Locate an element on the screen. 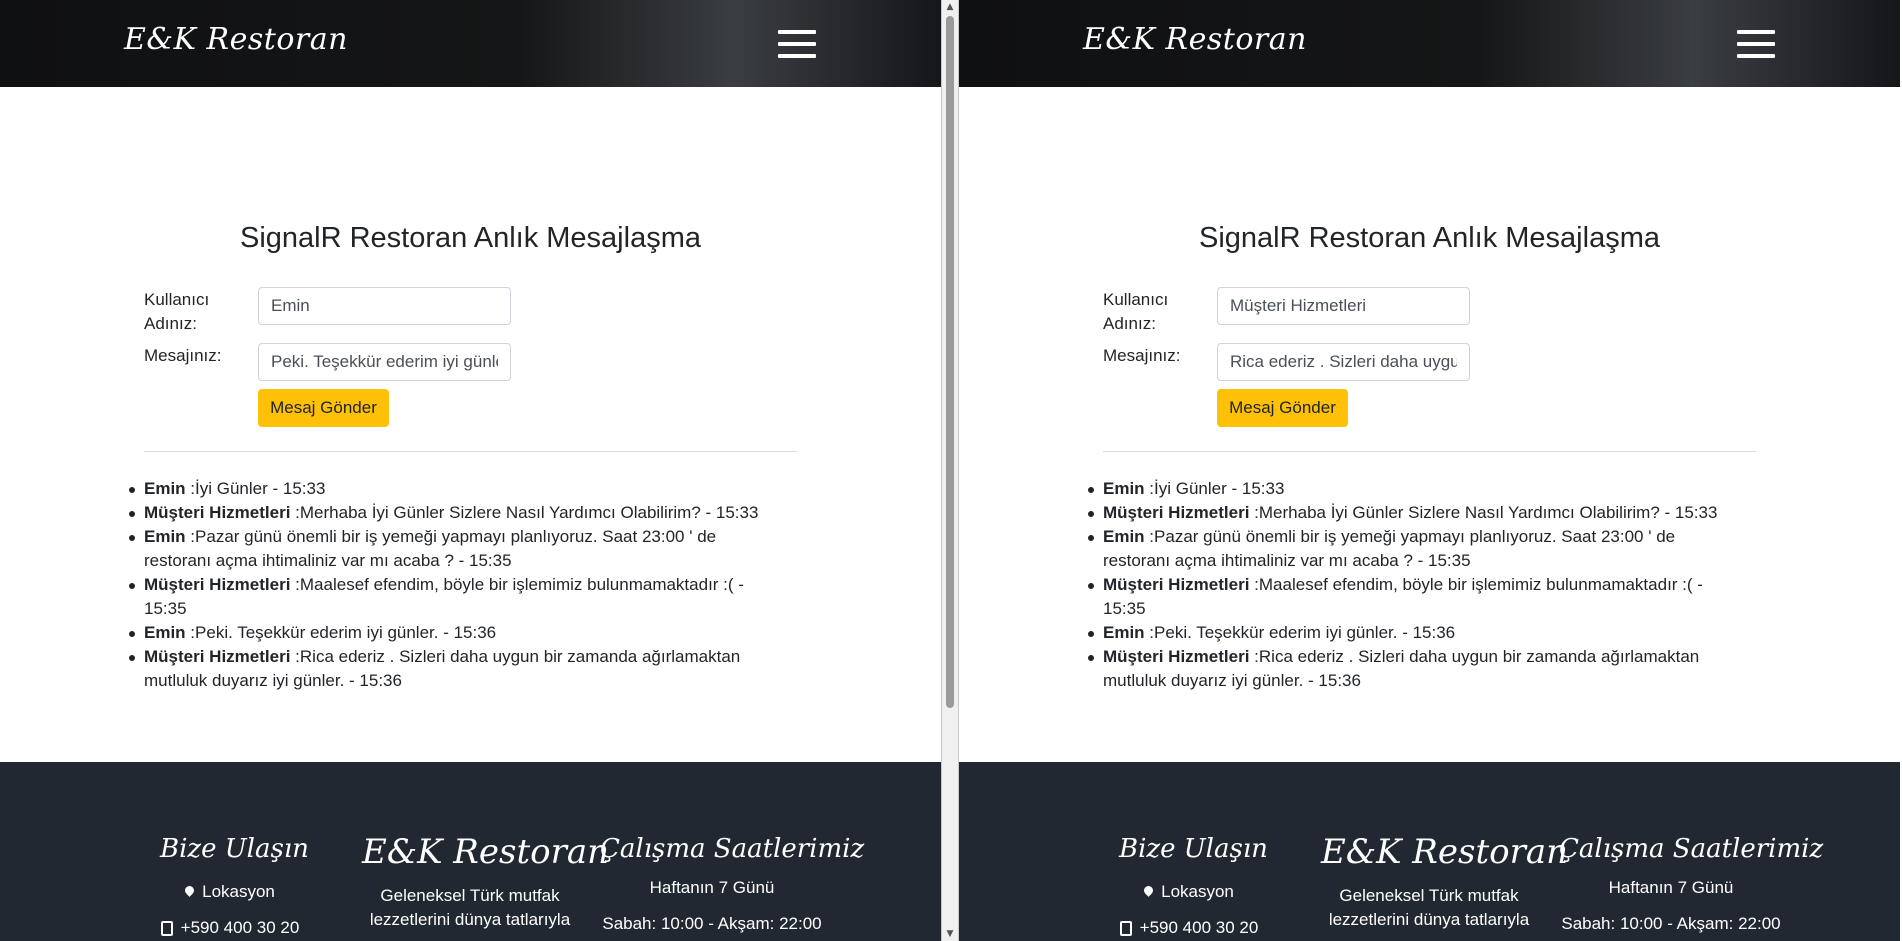 This screenshot has width=1902, height=941. scroll-up-icon: ▲ is located at coordinates (950, 7).